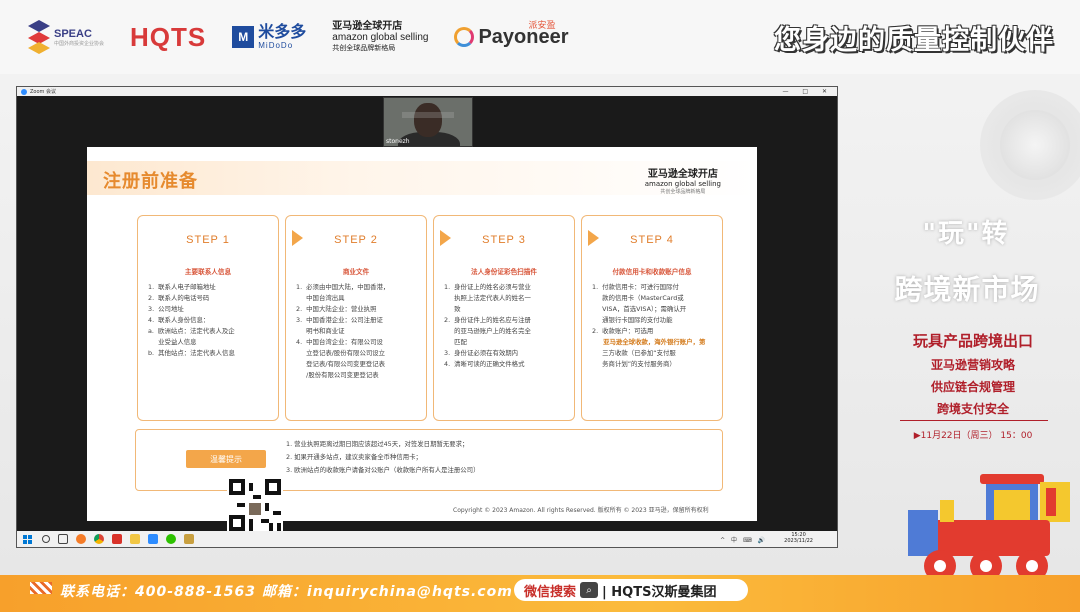 The width and height of the screenshot is (1080, 612). What do you see at coordinates (189, 539) in the screenshot?
I see `app-icon` at bounding box center [189, 539].